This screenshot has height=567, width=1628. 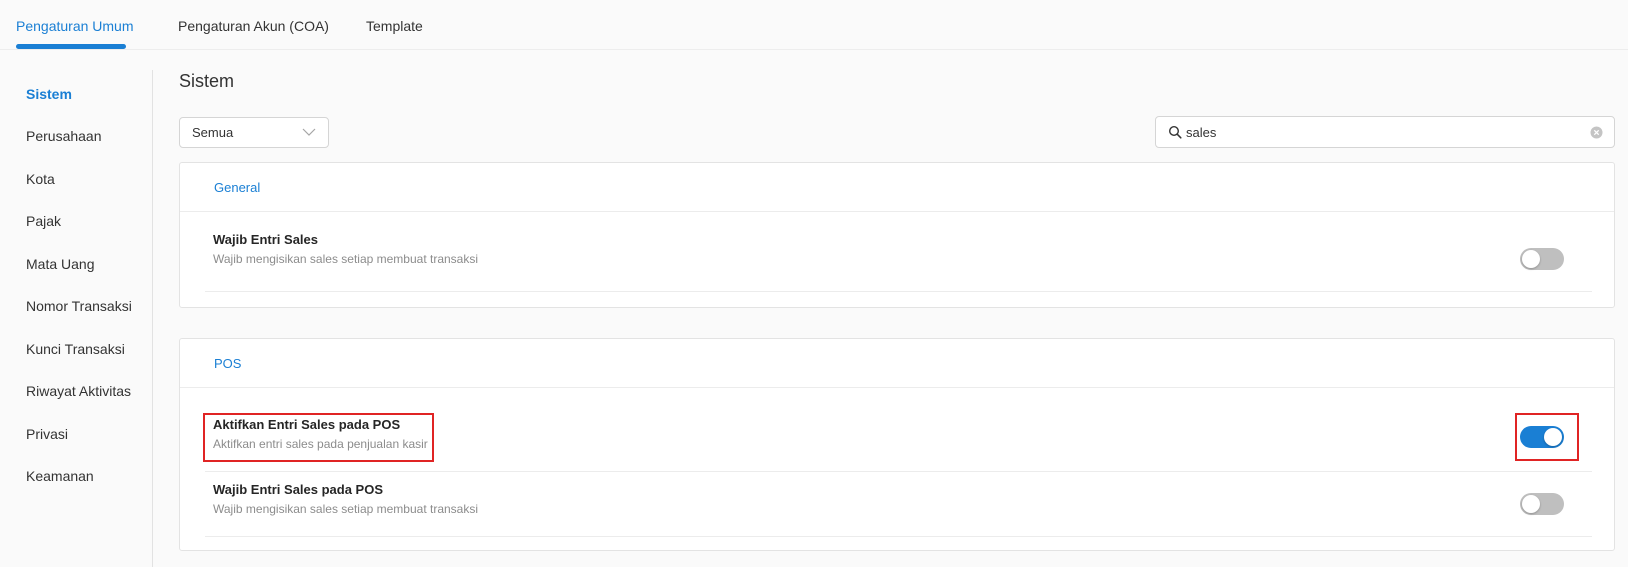 What do you see at coordinates (75, 349) in the screenshot?
I see `sidebar-item-kunci-transaksi: Kunci Transaksi` at bounding box center [75, 349].